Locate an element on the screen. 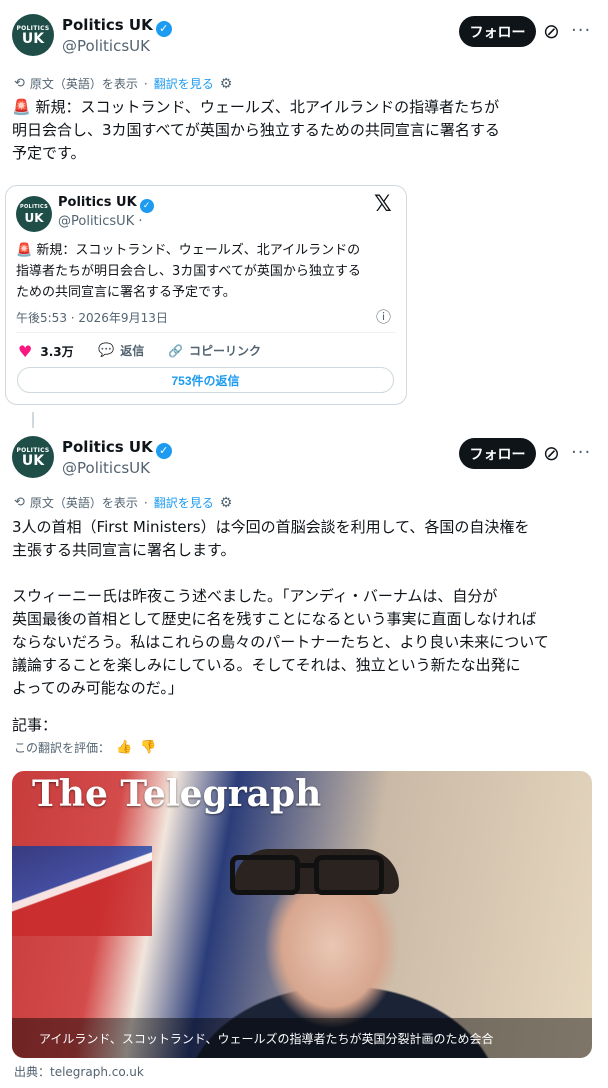 This screenshot has width=608, height=1088. author-handle: @PoliticsUK · is located at coordinates (100, 221).